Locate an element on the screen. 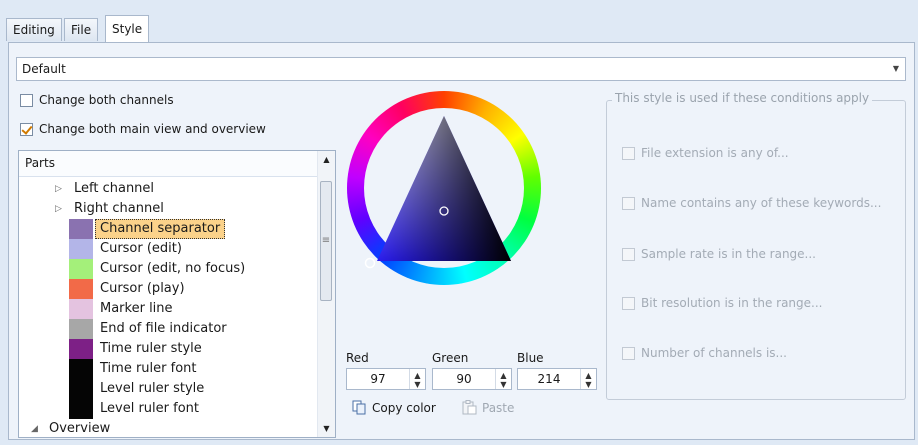 This screenshot has height=445, width=918. red-value: 97 is located at coordinates (378, 379).